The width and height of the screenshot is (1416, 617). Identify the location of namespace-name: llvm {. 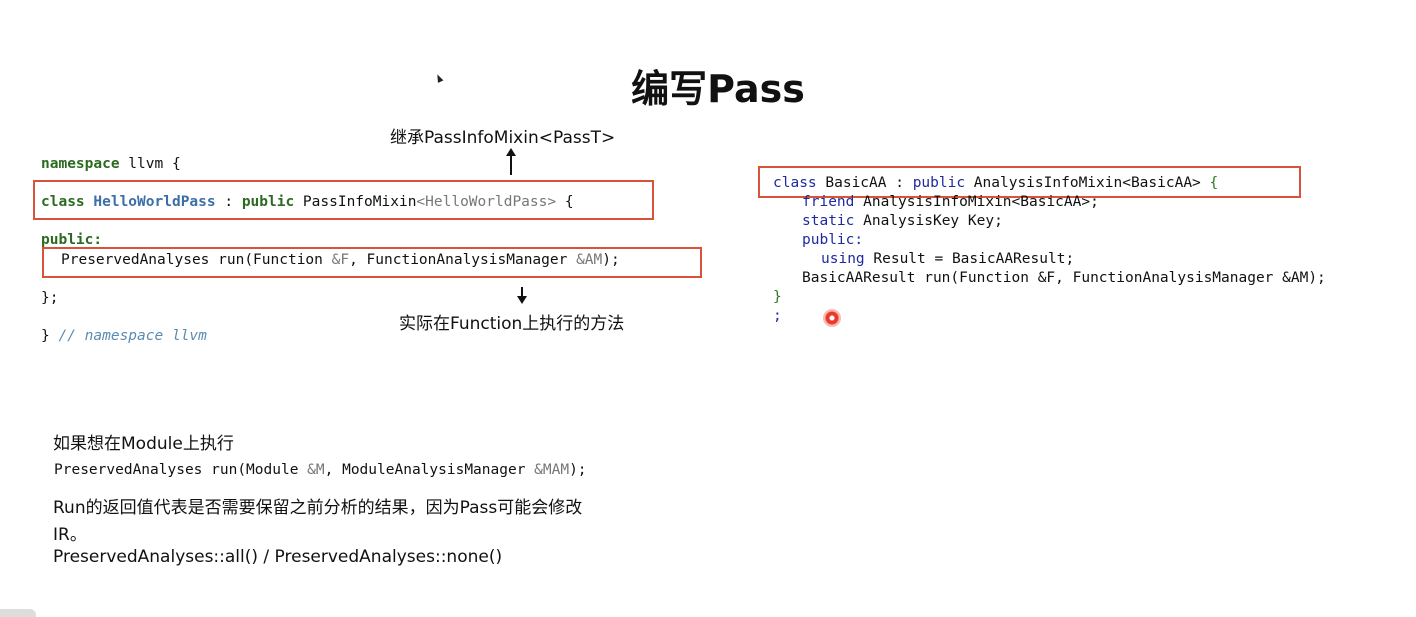
(150, 164).